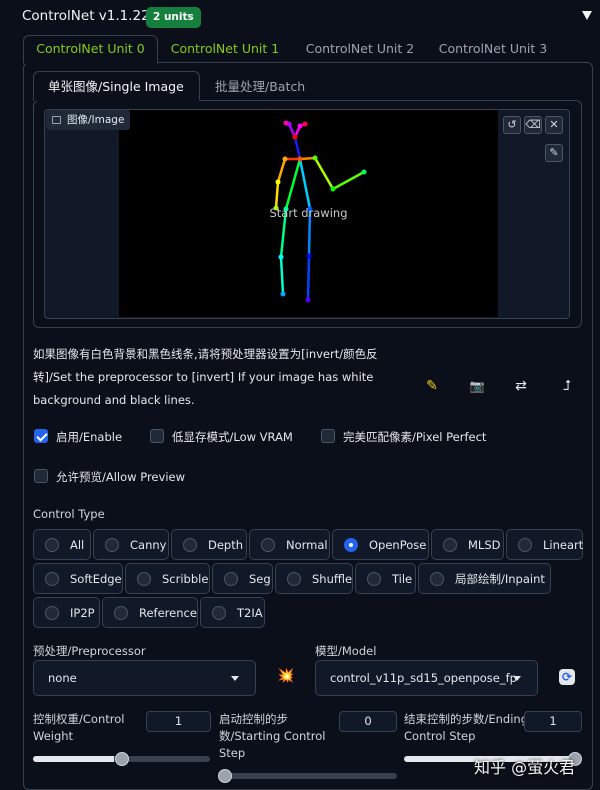  Describe the element at coordinates (398, 544) in the screenshot. I see `radio-label: OpenPose` at that location.